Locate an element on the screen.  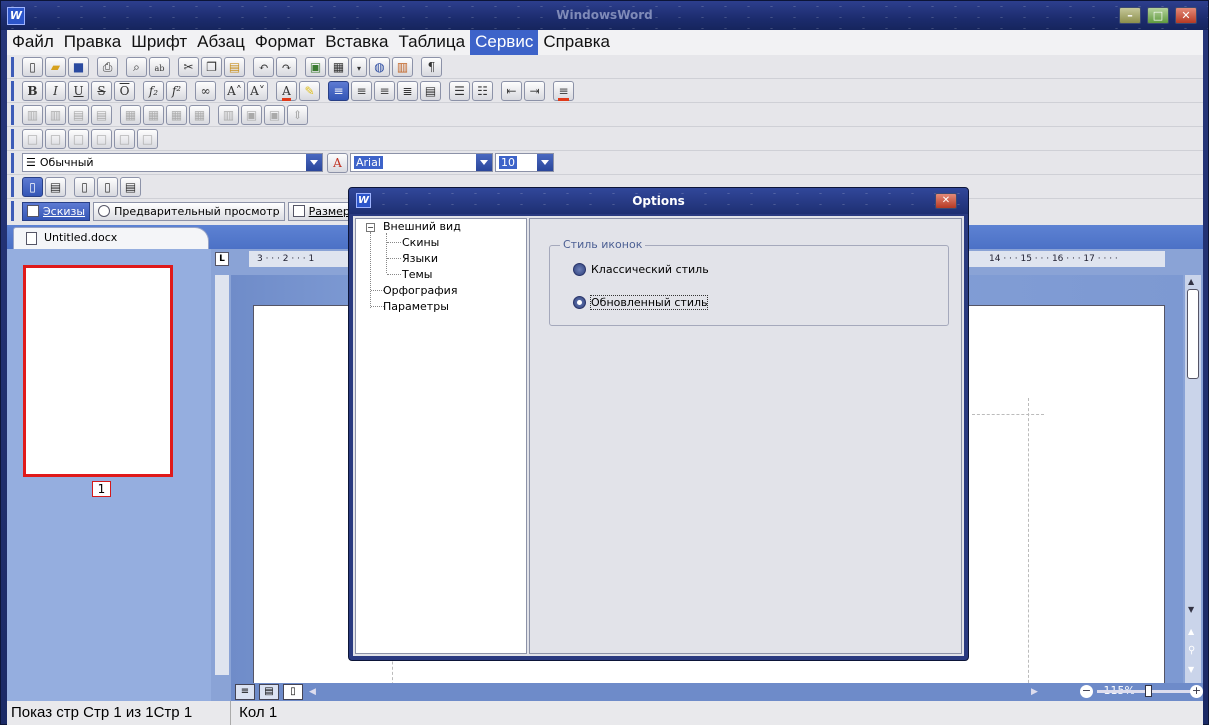
overline-button: O is located at coordinates (124, 90).